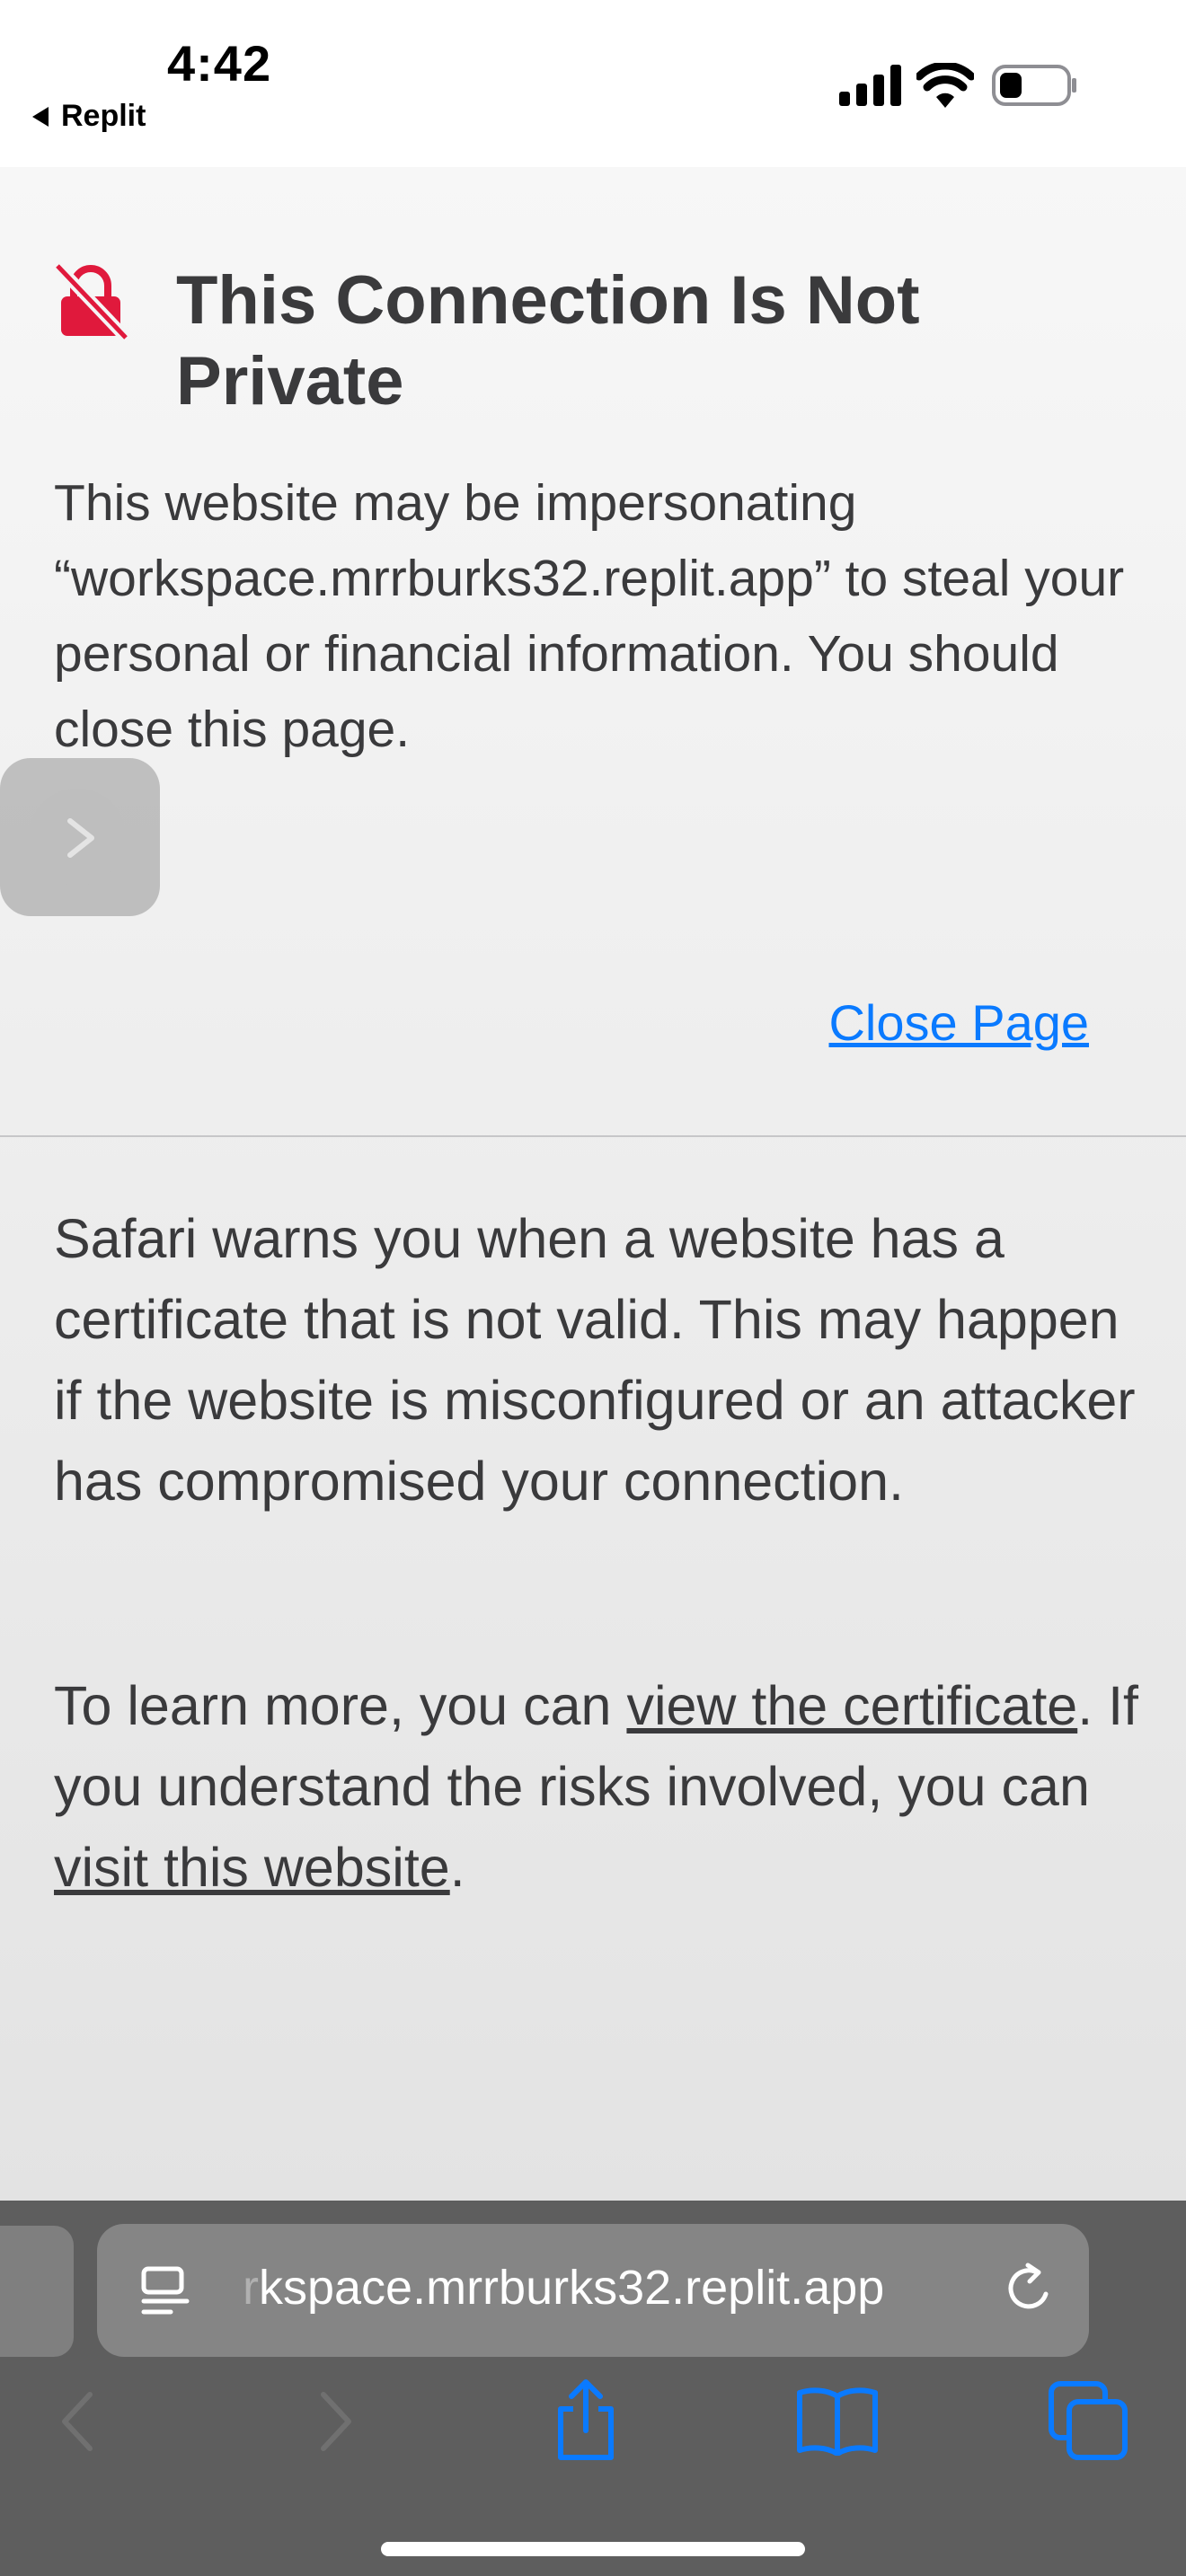  What do you see at coordinates (77, 2421) in the screenshot?
I see `chevron-left-icon` at bounding box center [77, 2421].